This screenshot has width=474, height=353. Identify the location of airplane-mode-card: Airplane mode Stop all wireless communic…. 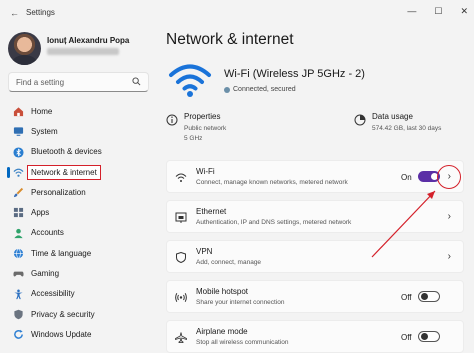
(315, 336).